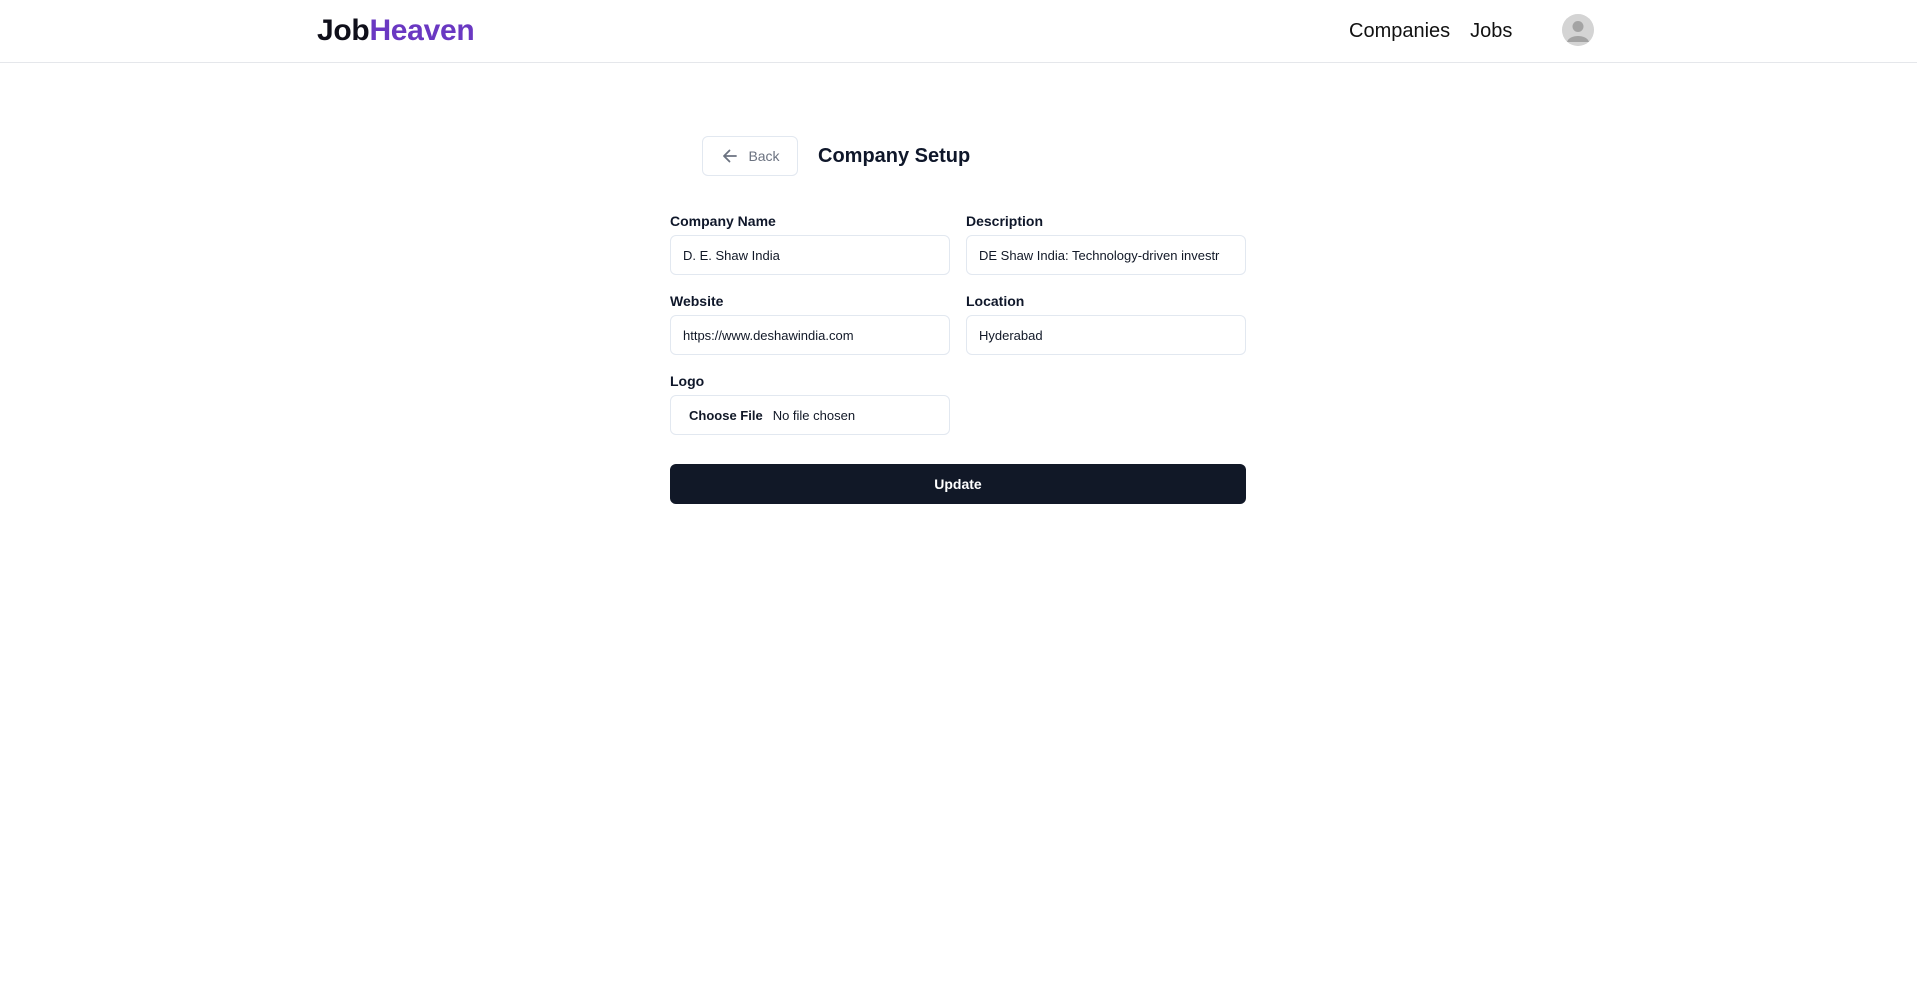 The width and height of the screenshot is (1917, 990). I want to click on logo-field: Logo Choose File No file chosen, so click(810, 403).